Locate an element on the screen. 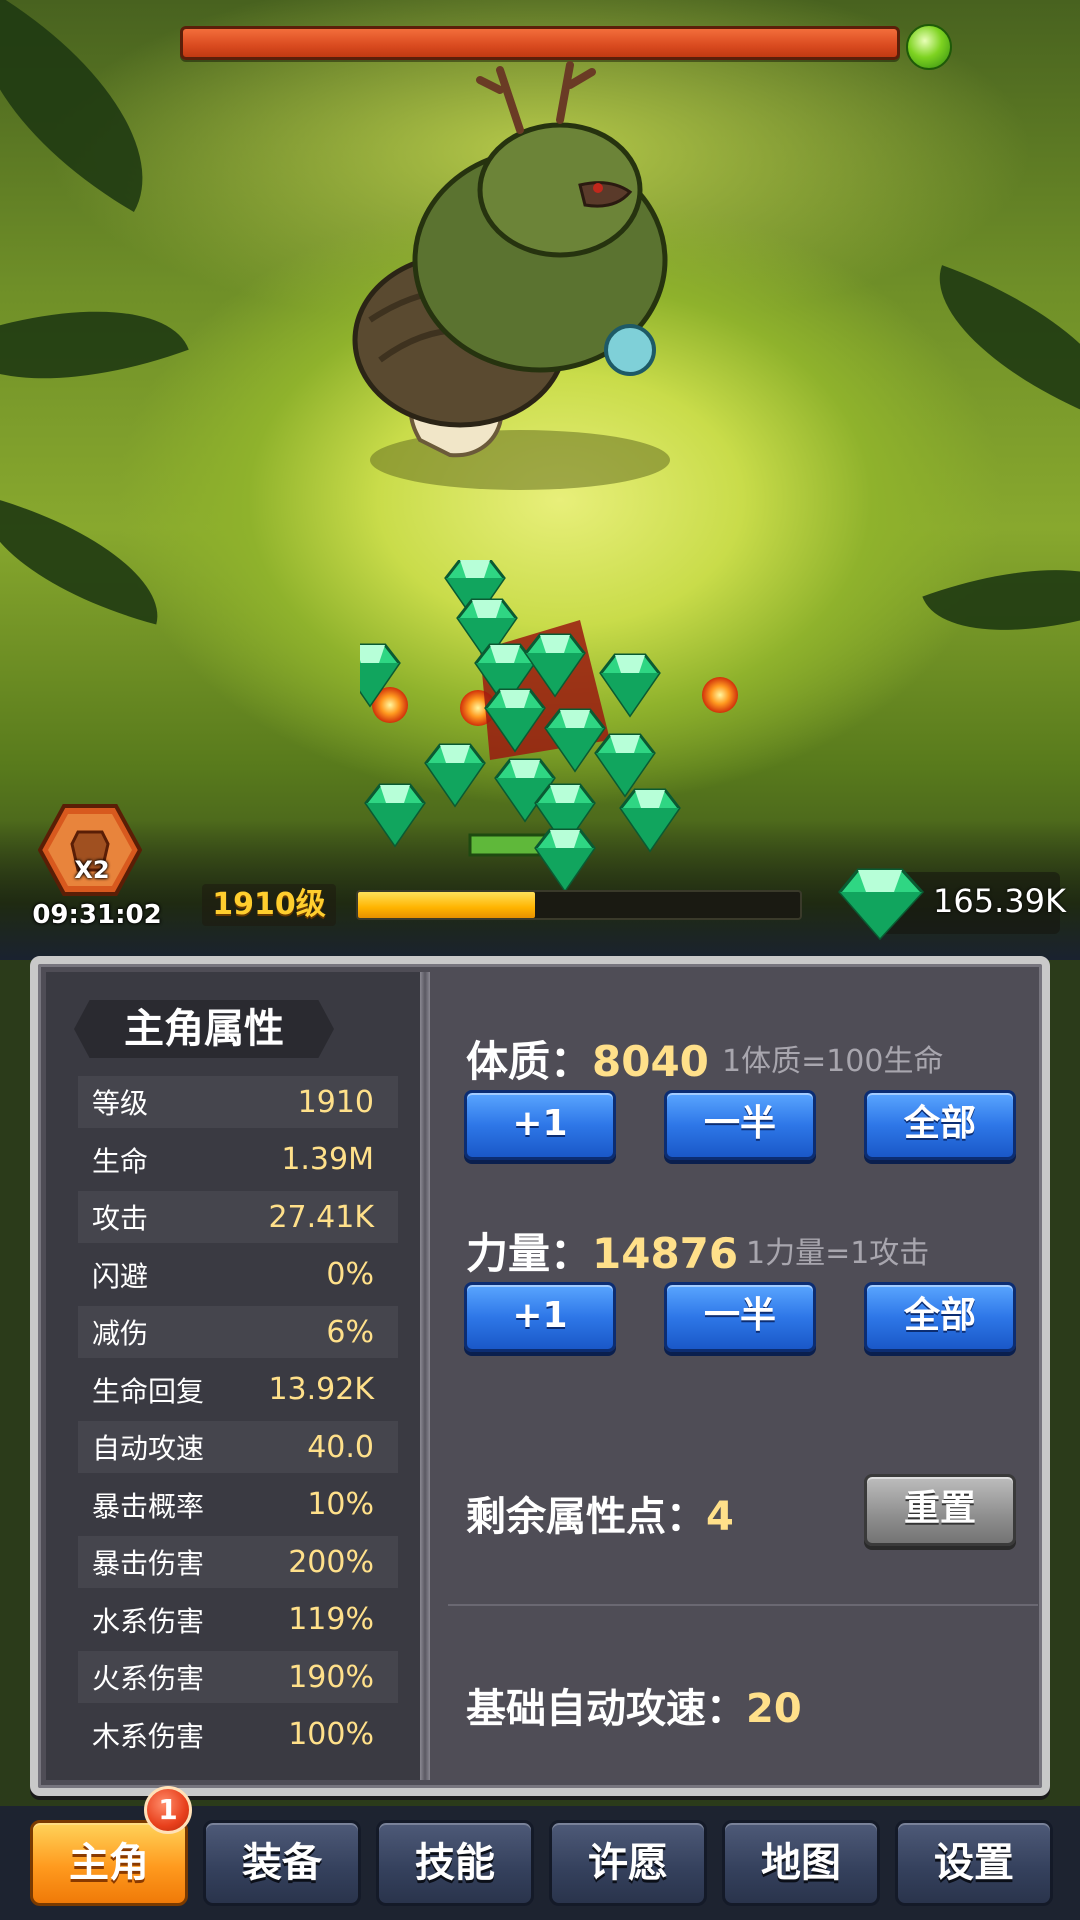 The image size is (1080, 1920). stat-row: 自动攻速 40.0 is located at coordinates (238, 1447).